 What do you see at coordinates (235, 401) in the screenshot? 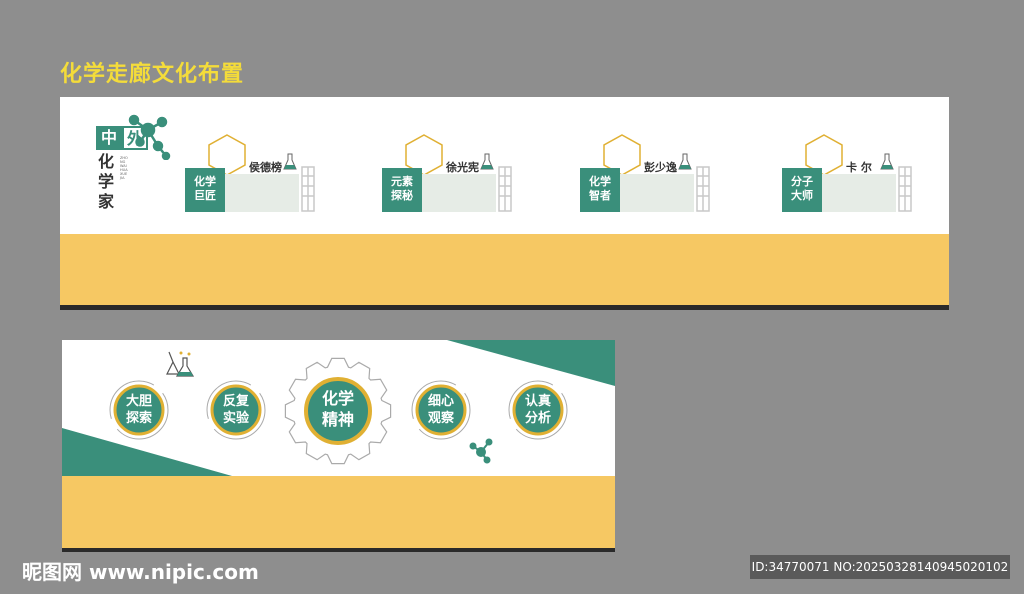
I see `circle-label-line-1: 反复` at bounding box center [235, 401].